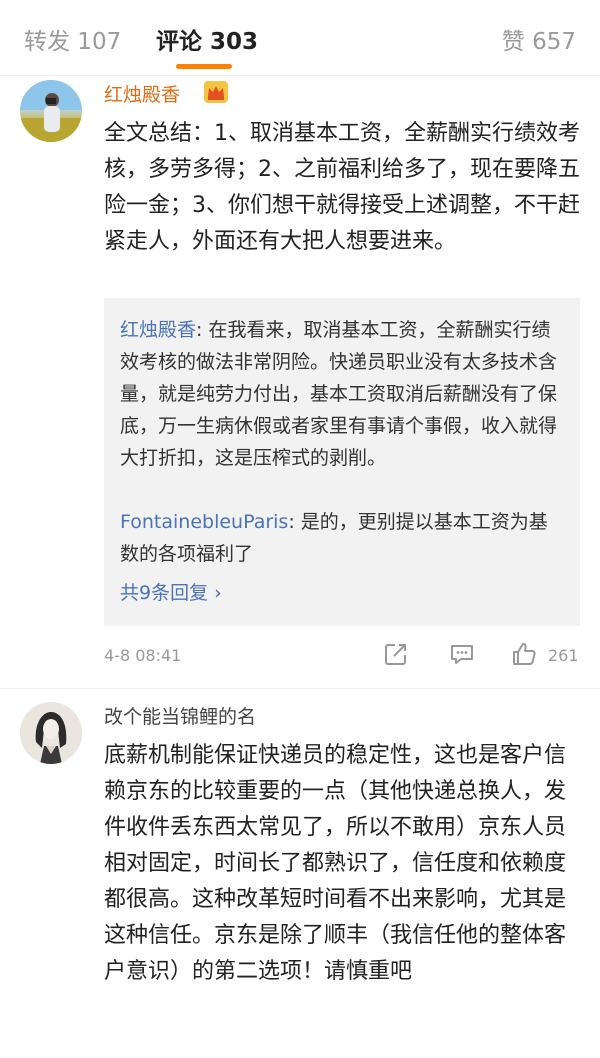 This screenshot has height=1058, width=600. I want to click on comment-divider, so click(300, 688).